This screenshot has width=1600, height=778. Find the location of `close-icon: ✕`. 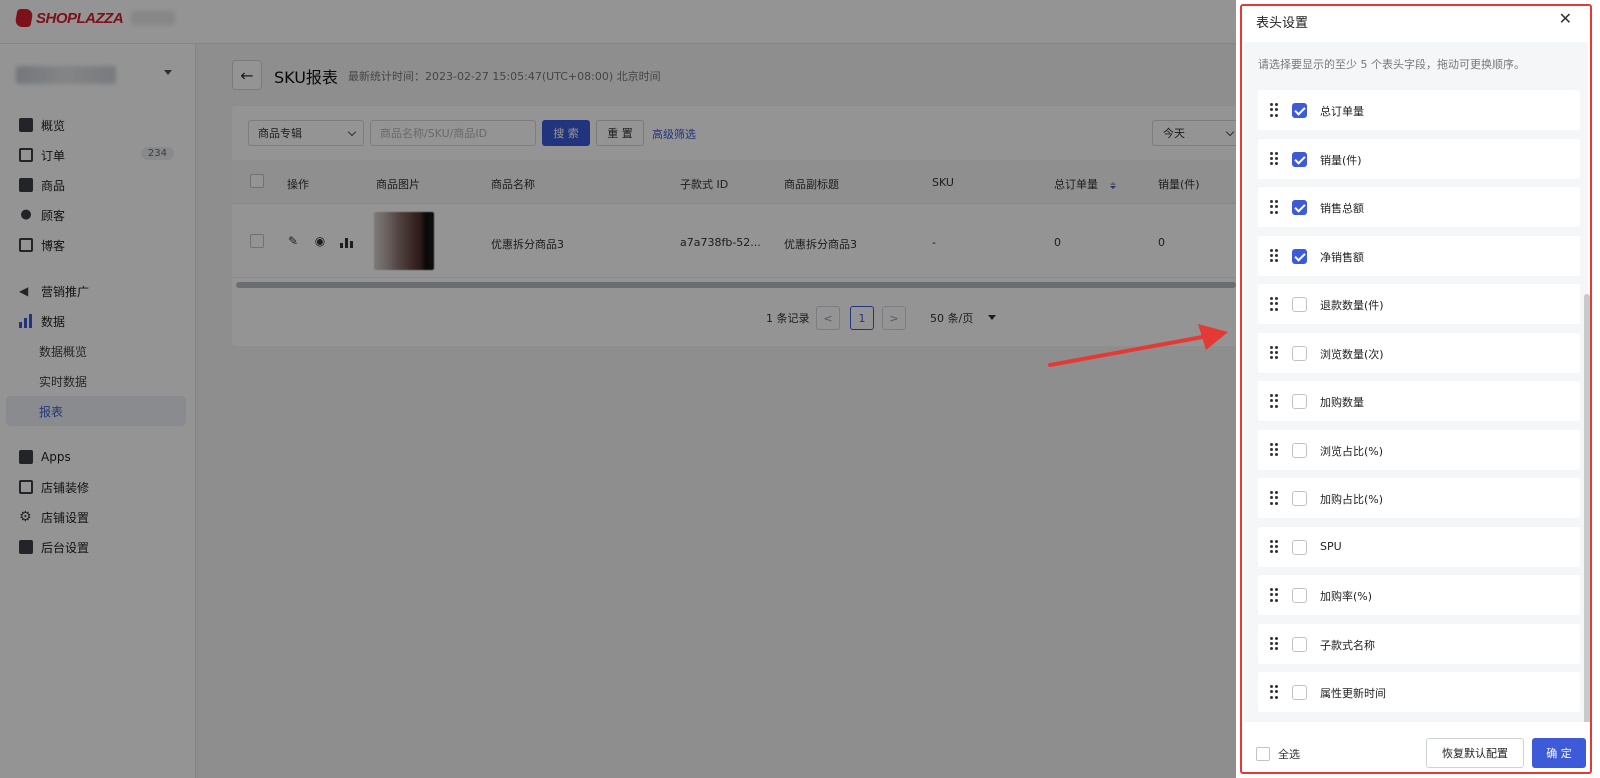

close-icon: ✕ is located at coordinates (1565, 19).